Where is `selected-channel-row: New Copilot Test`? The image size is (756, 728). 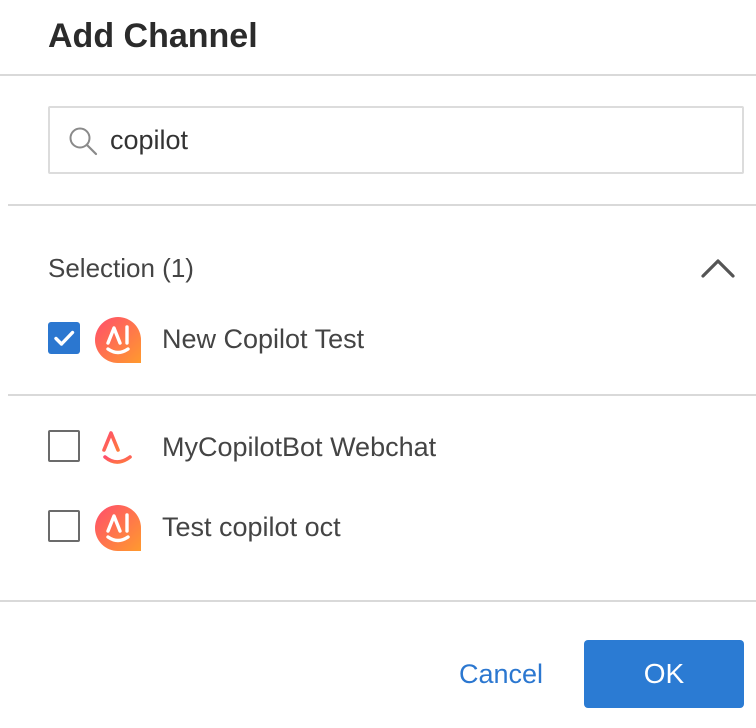
selected-channel-row: New Copilot Test is located at coordinates (393, 342).